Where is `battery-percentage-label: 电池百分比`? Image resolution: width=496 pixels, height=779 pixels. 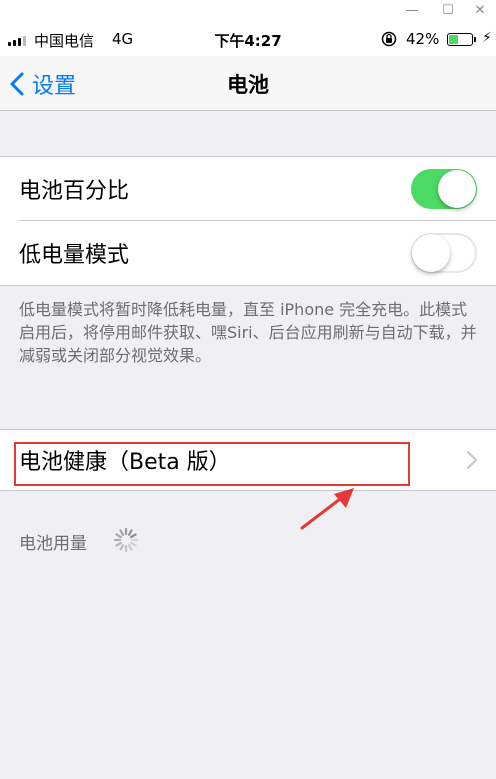 battery-percentage-label: 电池百分比 is located at coordinates (74, 191).